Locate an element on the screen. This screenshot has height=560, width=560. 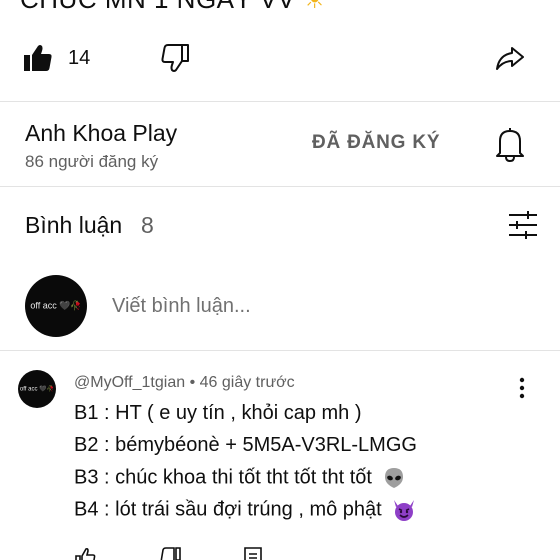
thumbs-down-icon is located at coordinates (174, 58).